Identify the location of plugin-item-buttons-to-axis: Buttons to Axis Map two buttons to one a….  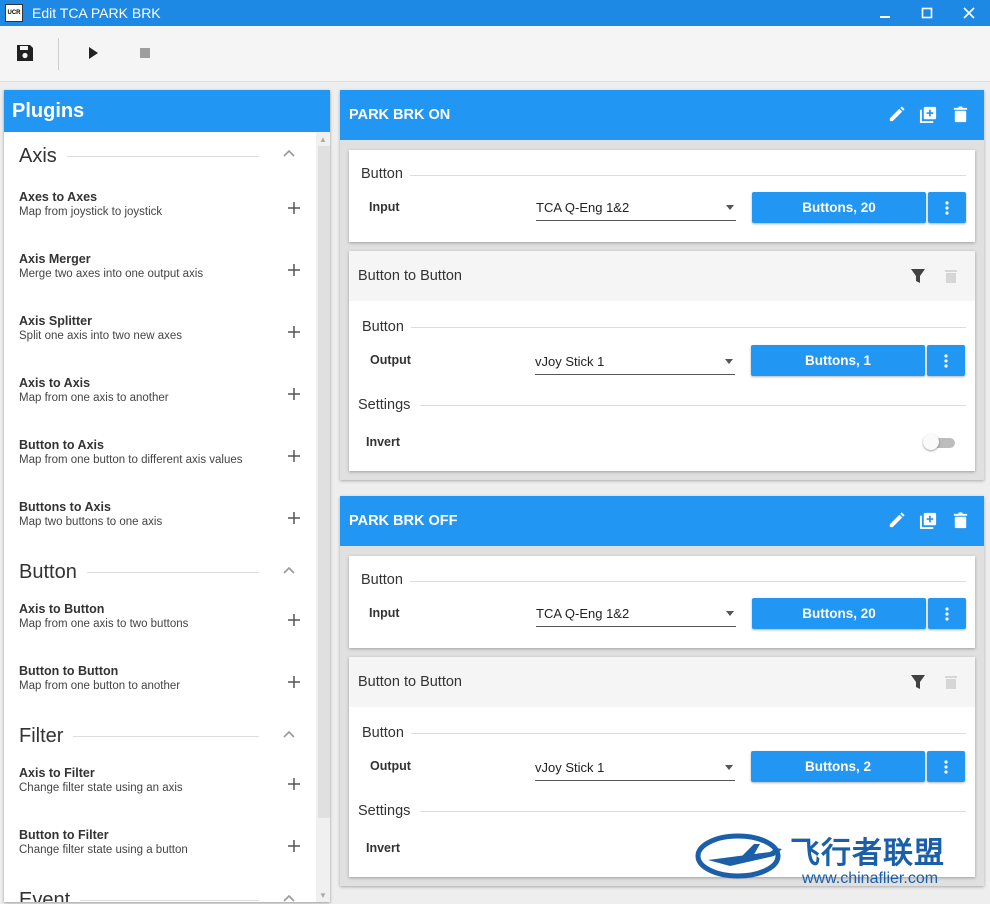
(160, 521).